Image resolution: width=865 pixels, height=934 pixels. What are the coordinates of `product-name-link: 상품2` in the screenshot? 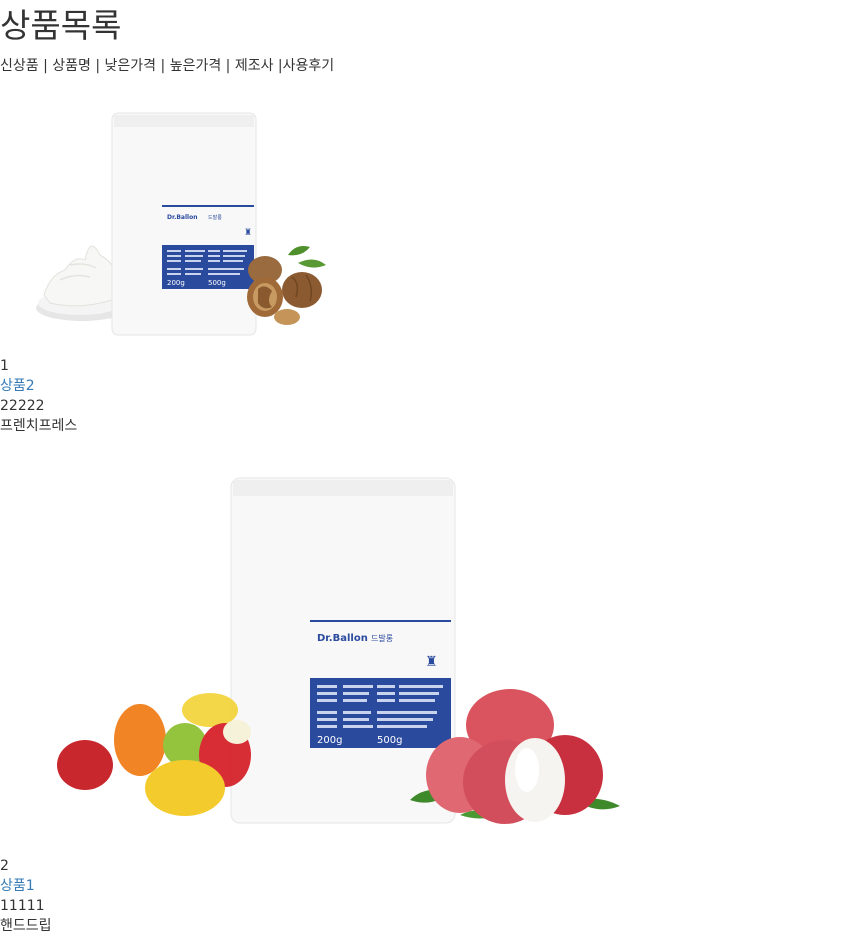 It's located at (38, 386).